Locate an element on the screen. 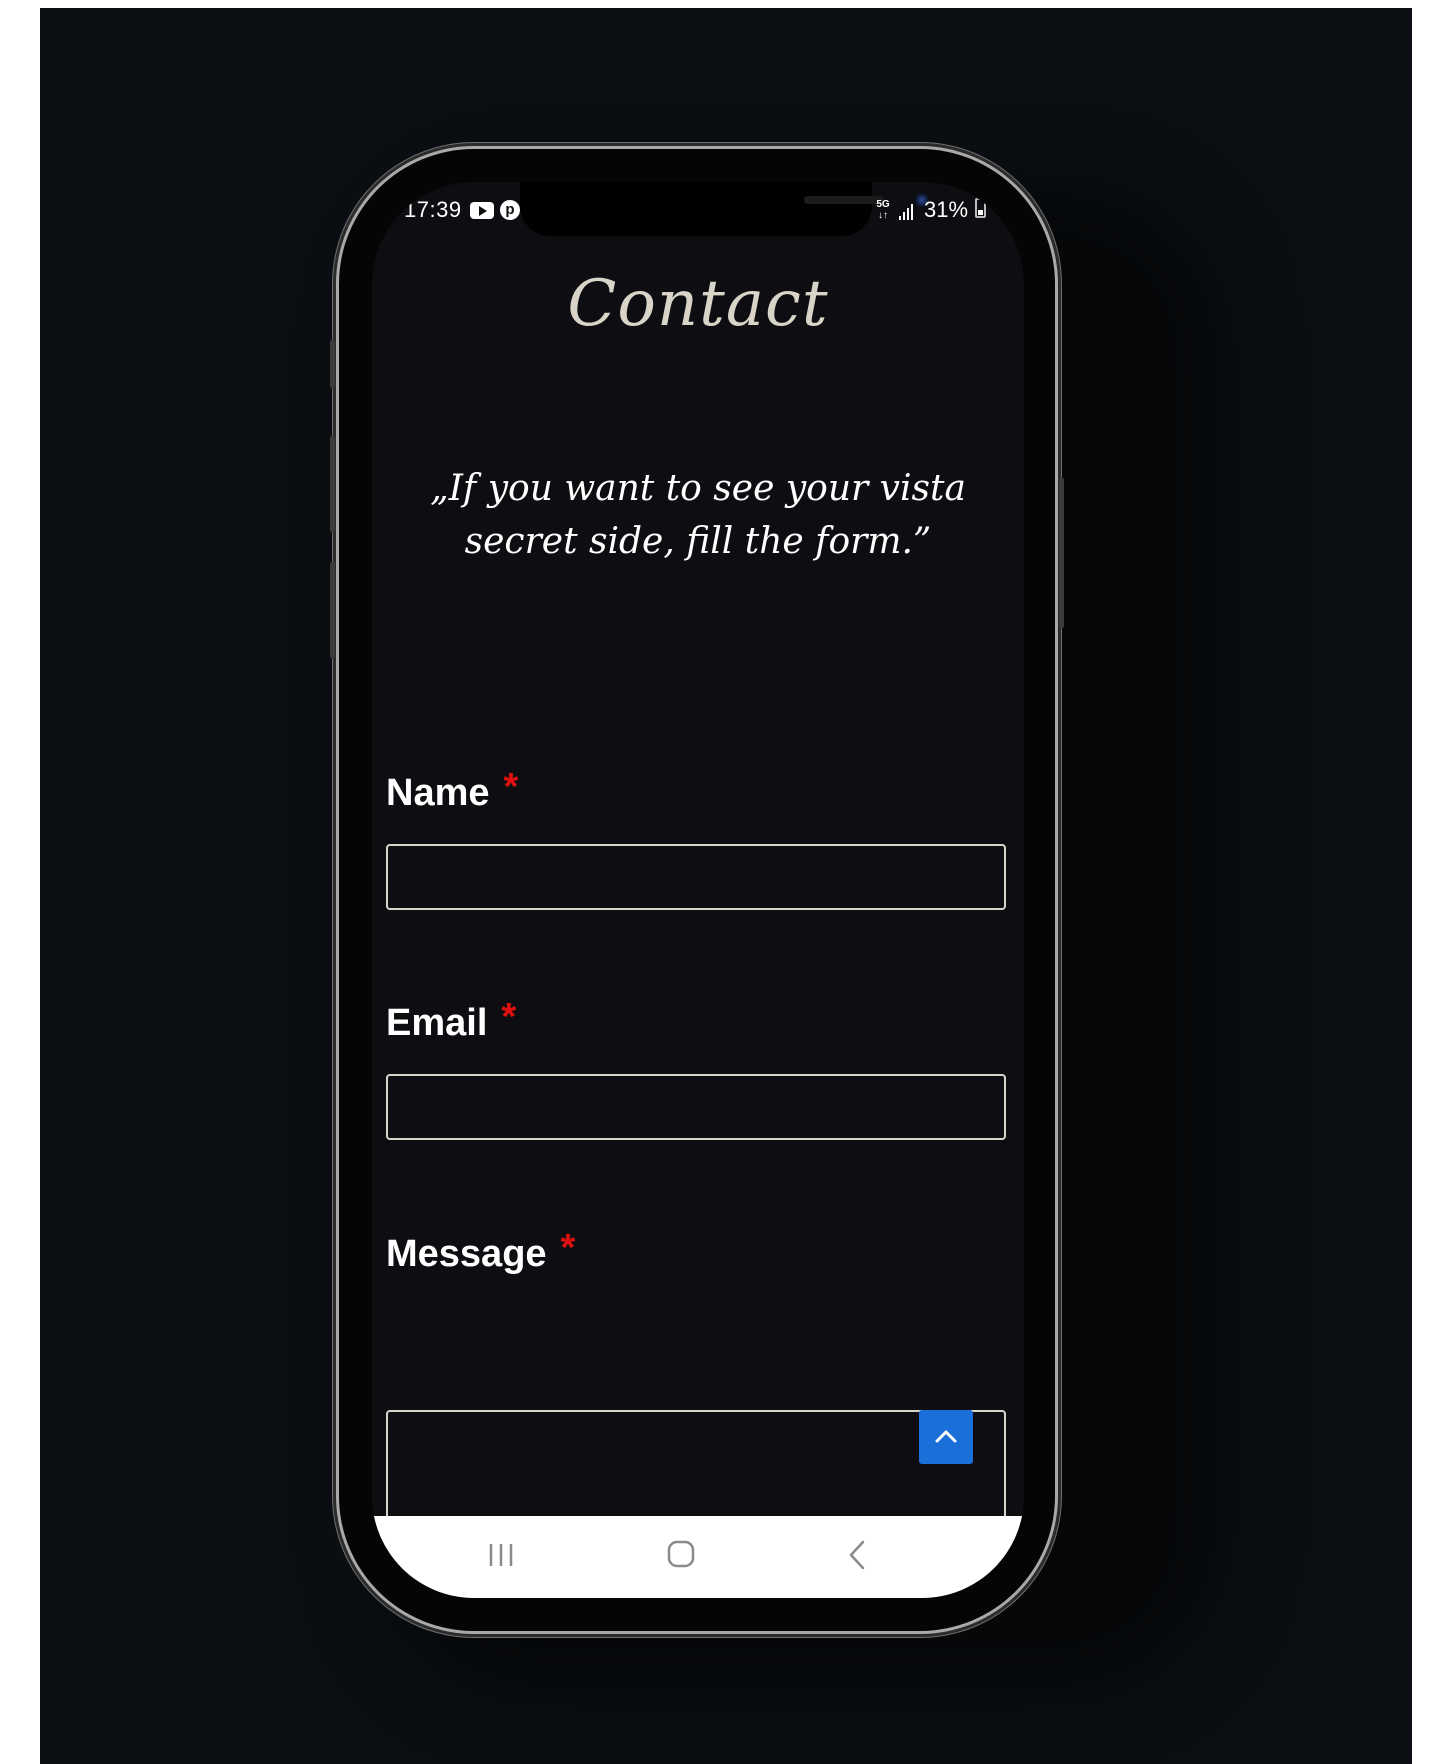 The width and height of the screenshot is (1434, 1764). back-button is located at coordinates (857, 1555).